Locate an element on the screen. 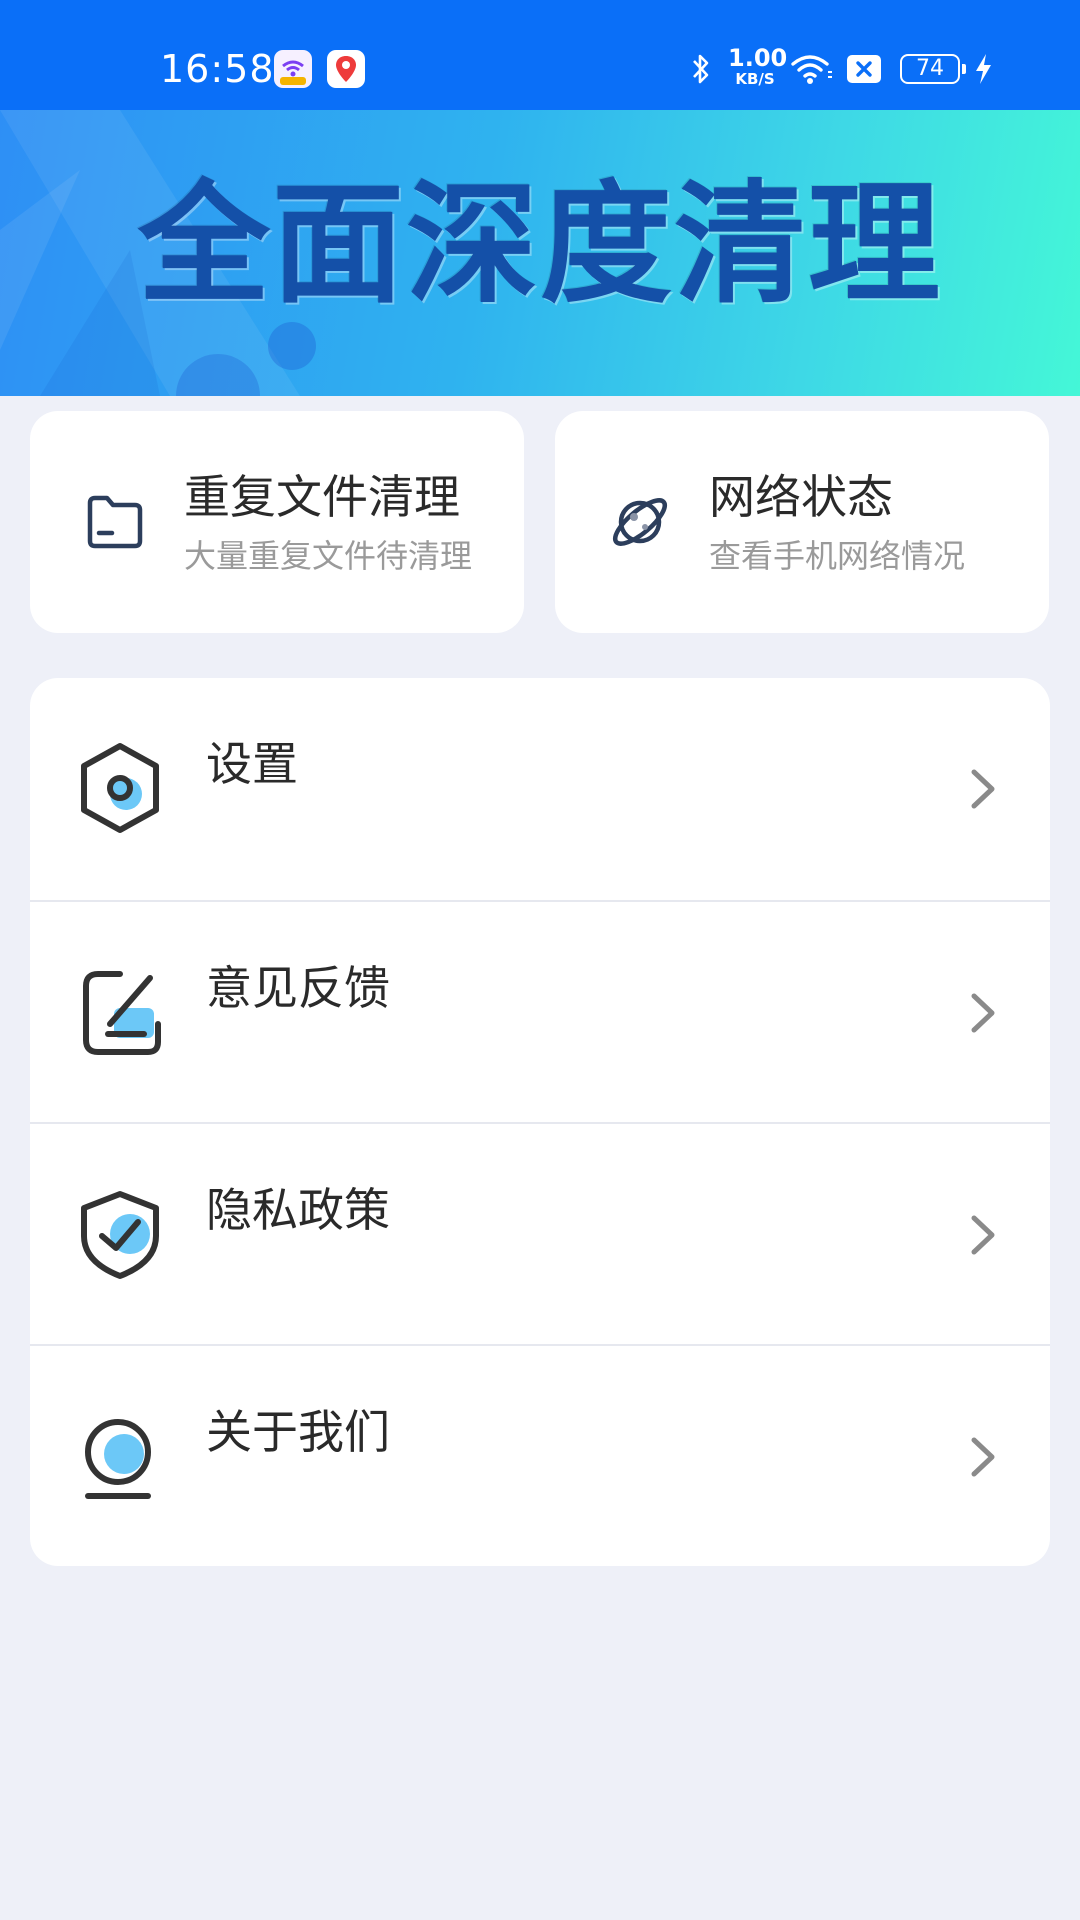 This screenshot has width=1080, height=1920. menu-label-feedback: 意见反馈 is located at coordinates (298, 988).